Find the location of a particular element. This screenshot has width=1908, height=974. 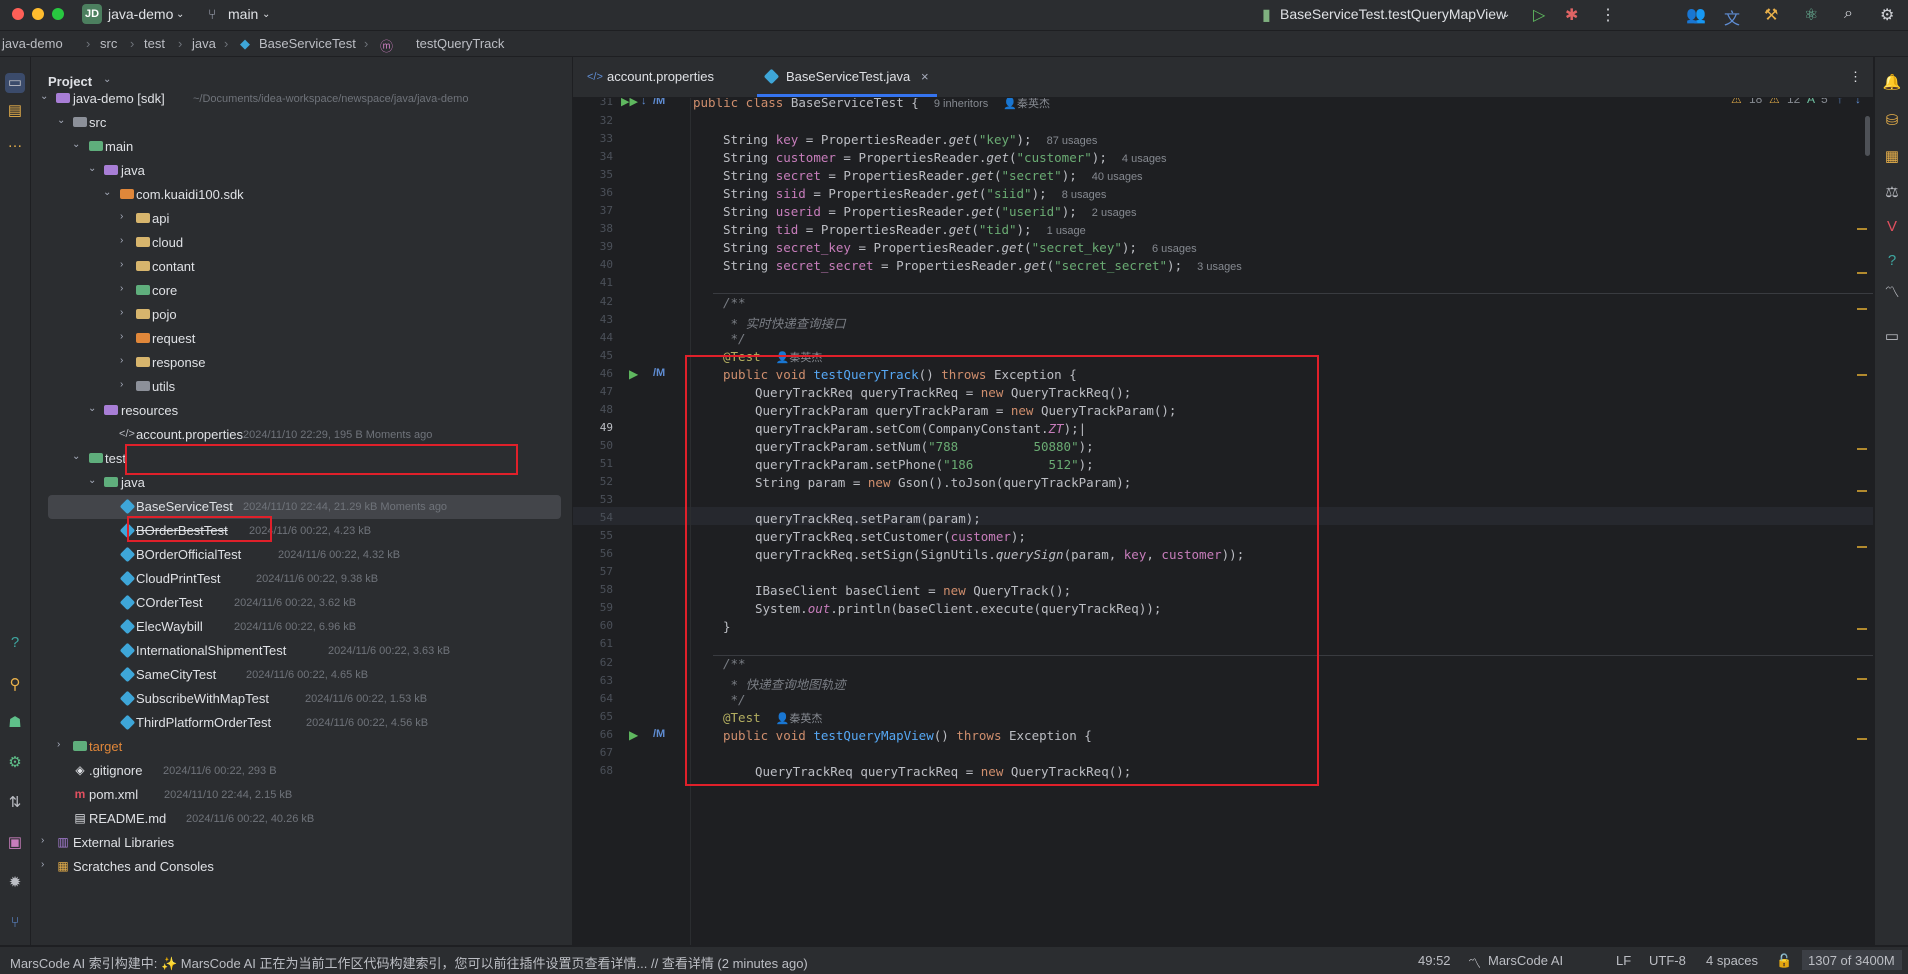

bookmarks-icon: ▭ is located at coordinates (1892, 337).